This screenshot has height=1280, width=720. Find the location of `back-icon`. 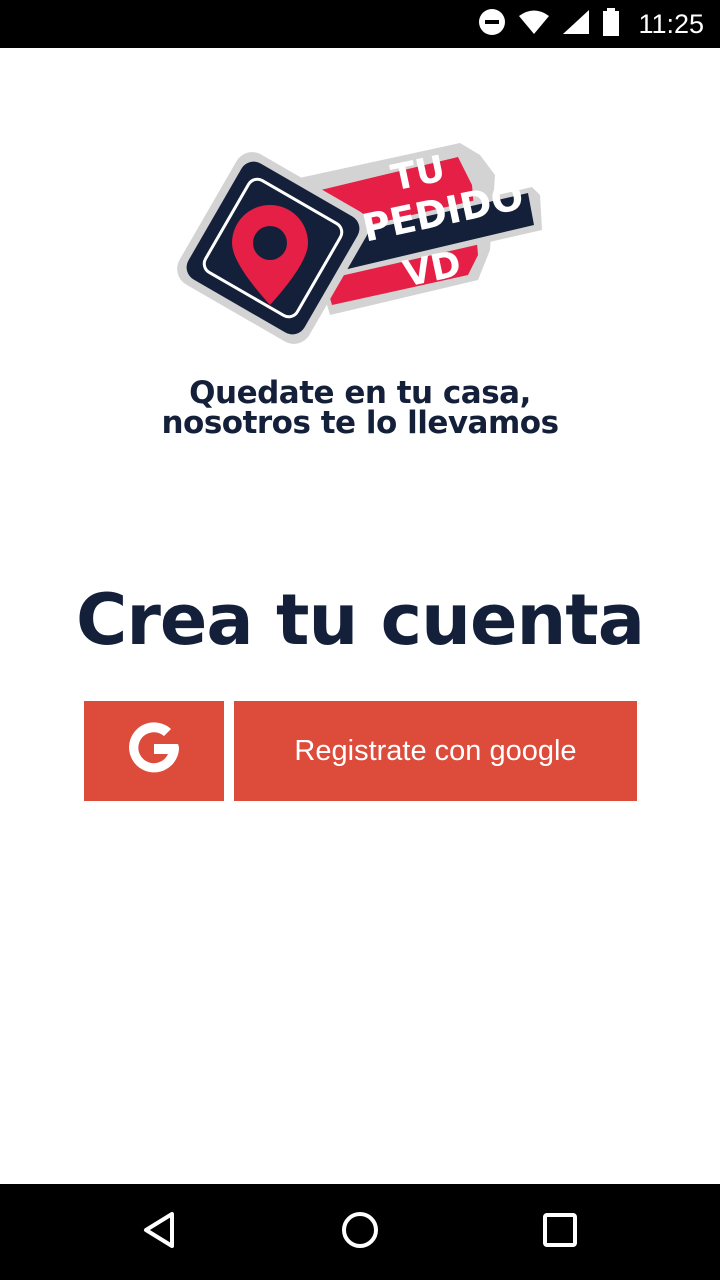

back-icon is located at coordinates (160, 1232).